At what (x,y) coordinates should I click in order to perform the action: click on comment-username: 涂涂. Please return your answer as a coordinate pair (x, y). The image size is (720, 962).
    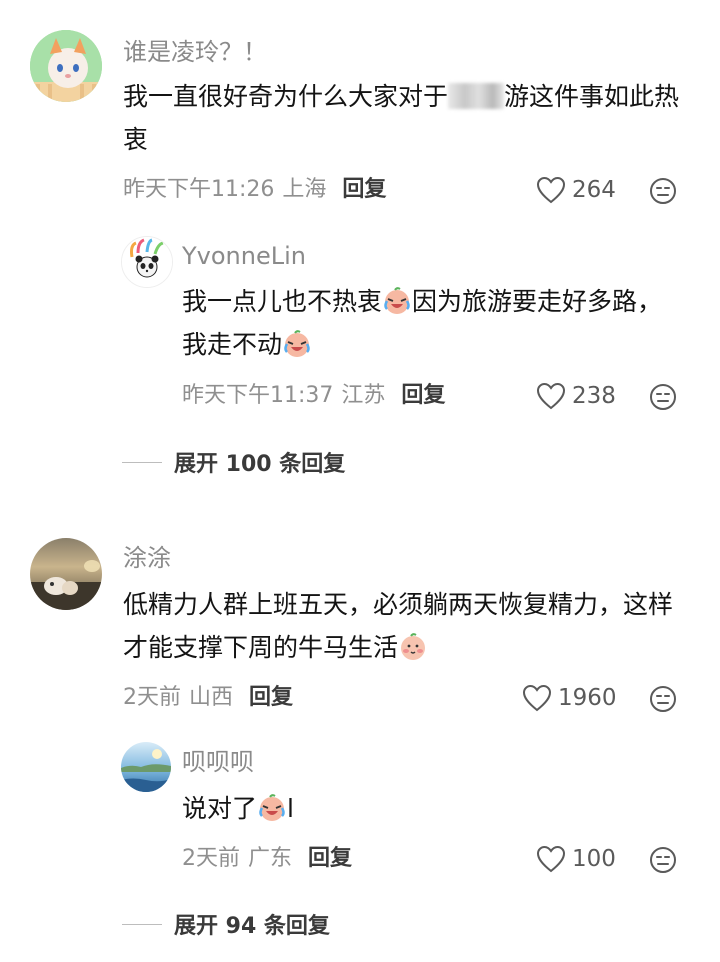
    Looking at the image, I should click on (147, 558).